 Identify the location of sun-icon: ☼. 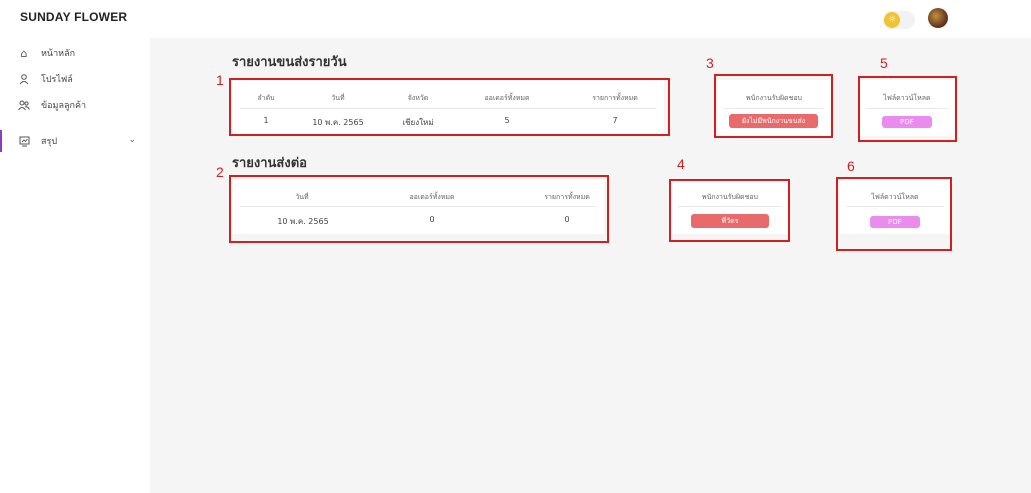
(892, 20).